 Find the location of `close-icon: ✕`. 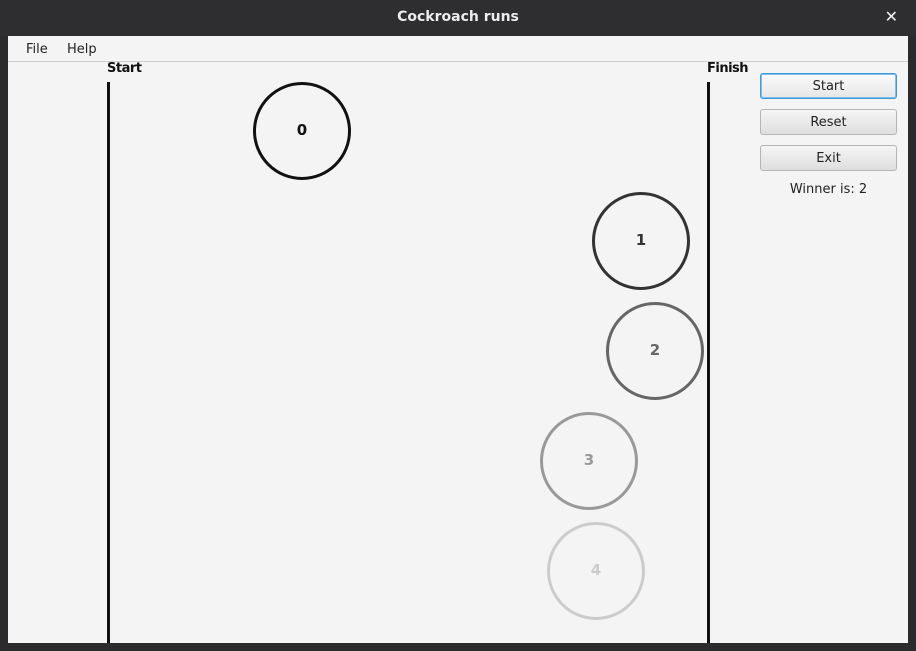

close-icon: ✕ is located at coordinates (891, 16).